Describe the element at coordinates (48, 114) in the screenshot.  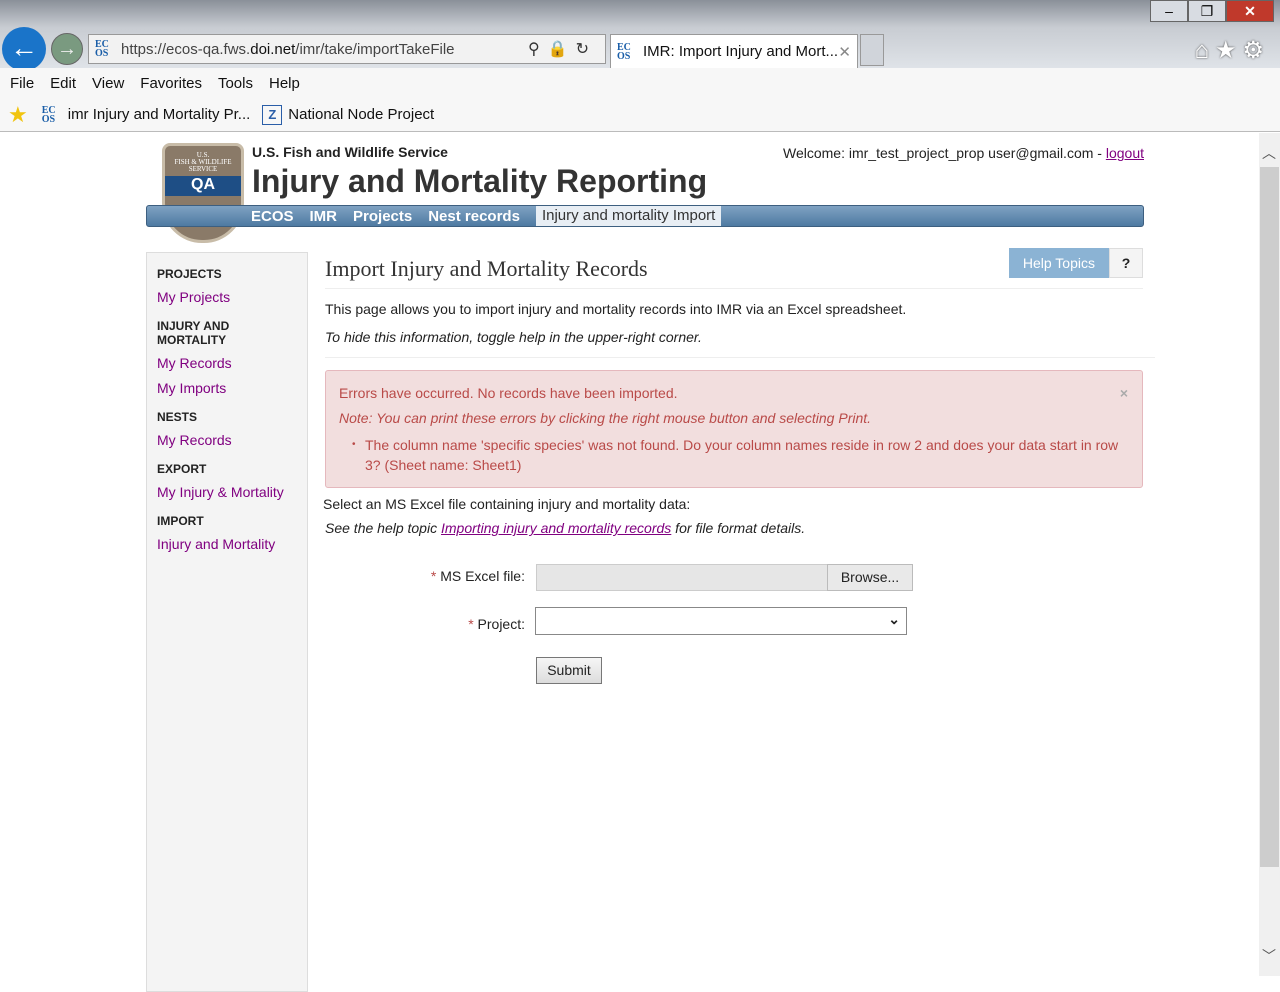
I see `ecos-favicon: EC OS` at that location.